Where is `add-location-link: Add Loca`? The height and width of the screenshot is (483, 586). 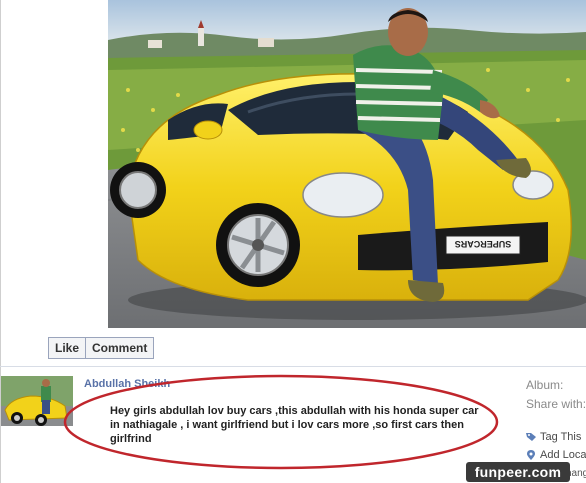
add-location-link: Add Loca is located at coordinates (556, 455).